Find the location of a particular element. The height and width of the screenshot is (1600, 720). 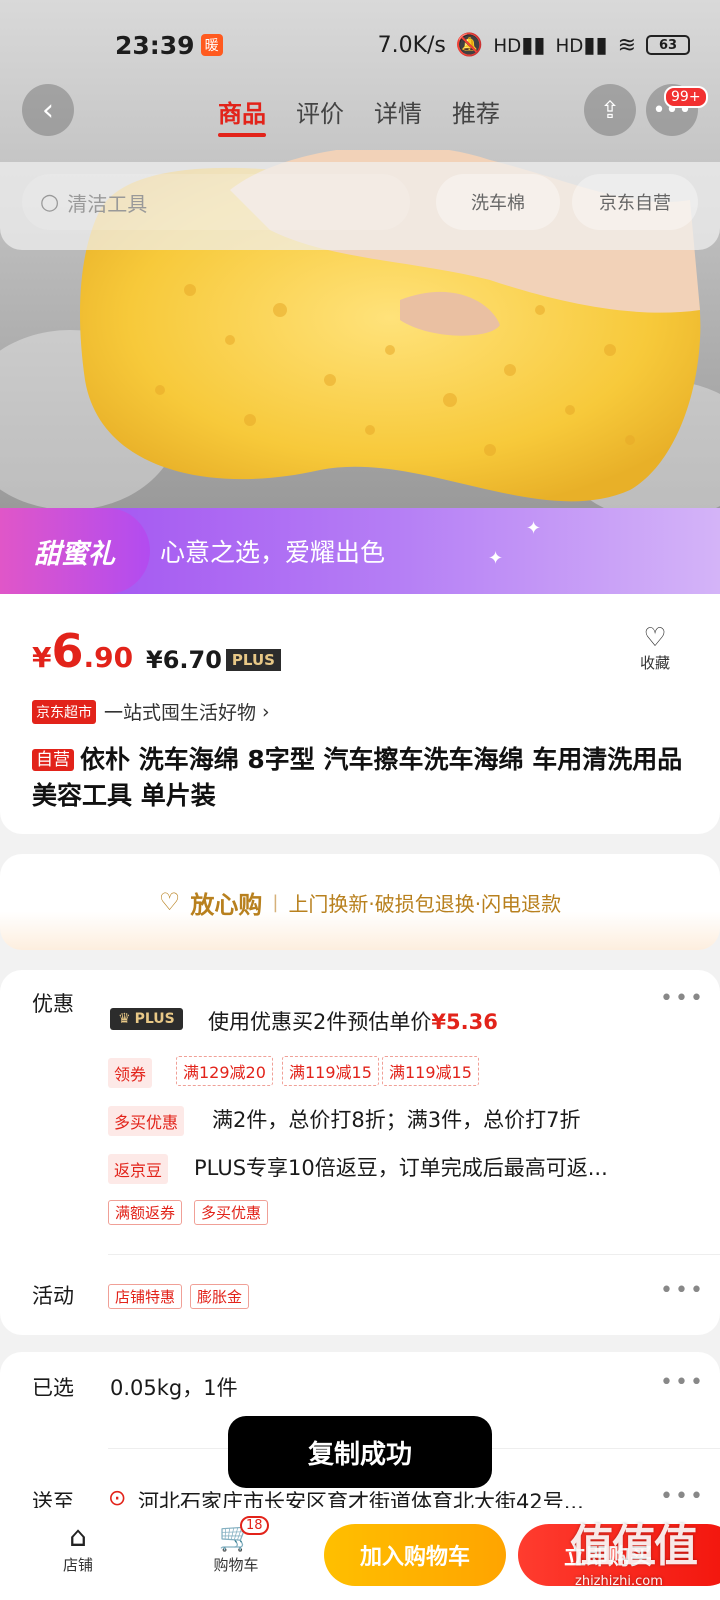

search-icon: ○ is located at coordinates (50, 202).